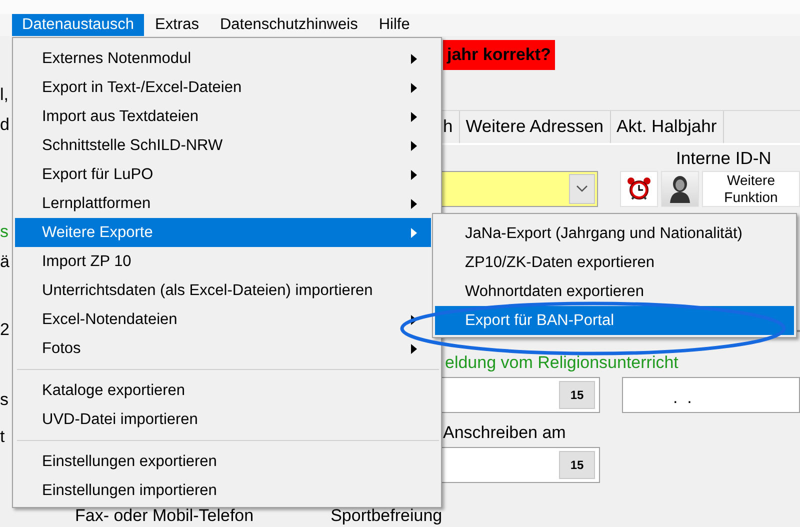 This screenshot has height=527, width=800. What do you see at coordinates (223, 390) in the screenshot?
I see `menu-item: Kataloge exportieren` at bounding box center [223, 390].